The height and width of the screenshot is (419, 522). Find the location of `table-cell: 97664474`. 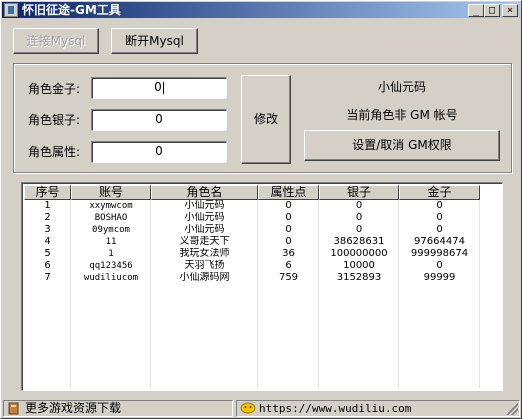

table-cell: 97664474 is located at coordinates (439, 241).